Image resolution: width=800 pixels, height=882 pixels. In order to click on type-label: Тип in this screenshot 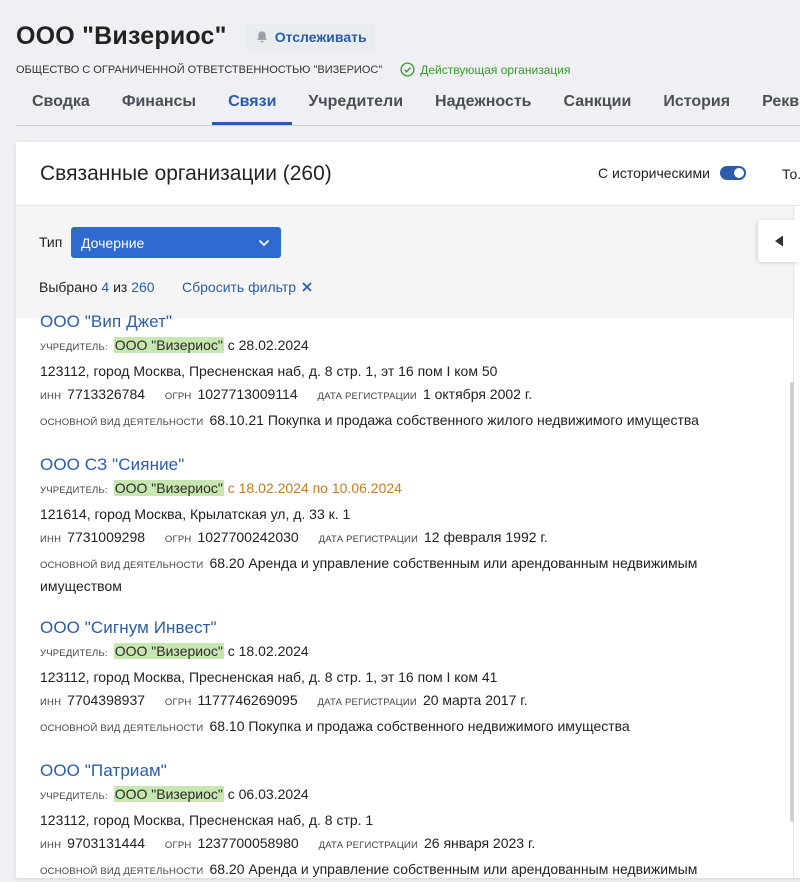, I will do `click(51, 242)`.